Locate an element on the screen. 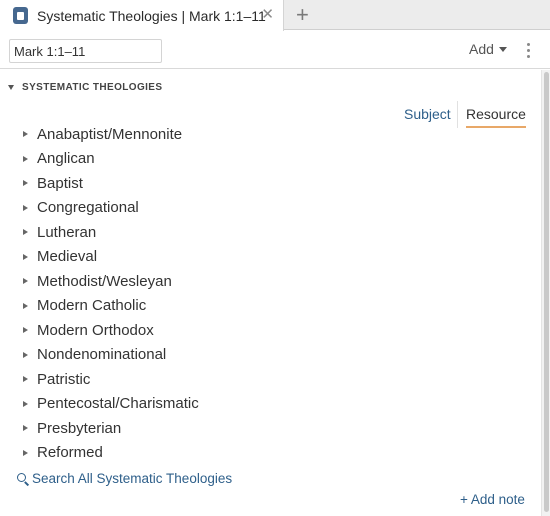  tree-item: Modern Orthodox is located at coordinates (109, 330).